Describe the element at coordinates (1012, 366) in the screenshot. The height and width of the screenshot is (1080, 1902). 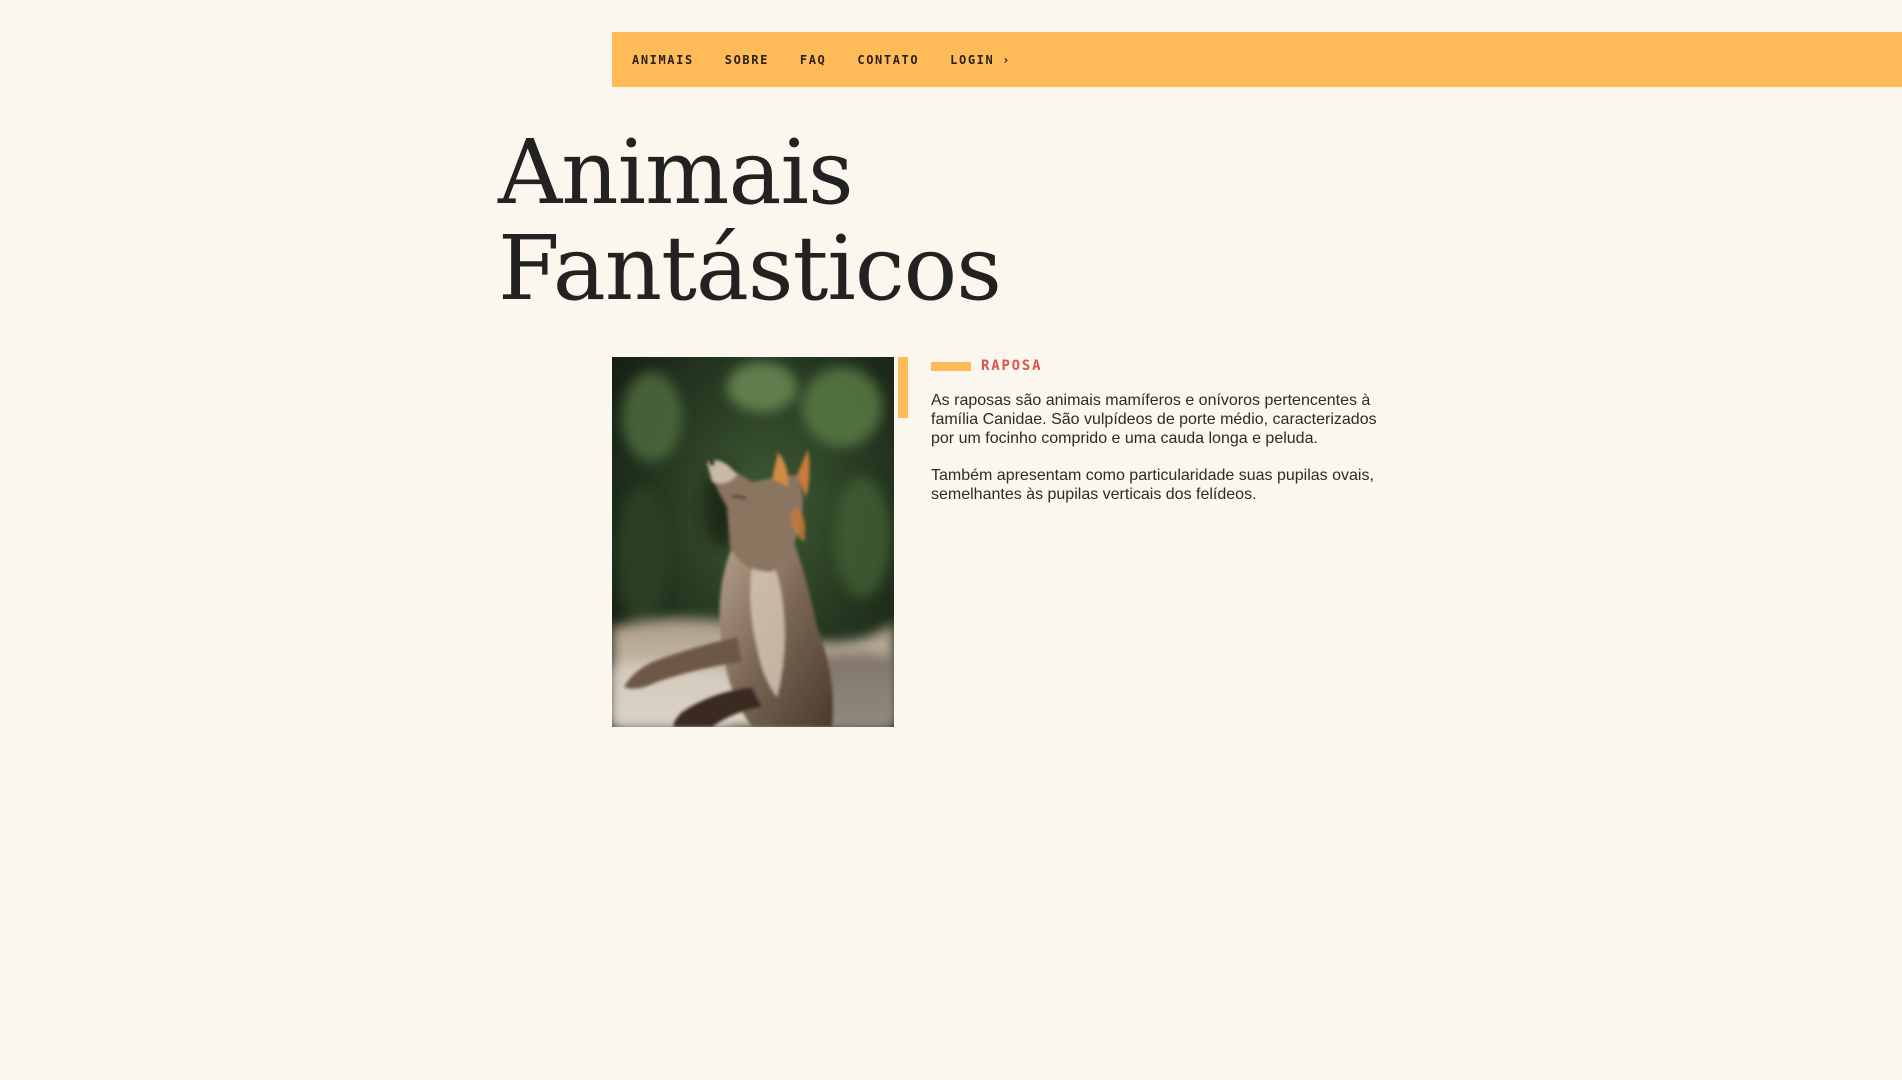
I see `section-label-text: RAPOSA` at that location.